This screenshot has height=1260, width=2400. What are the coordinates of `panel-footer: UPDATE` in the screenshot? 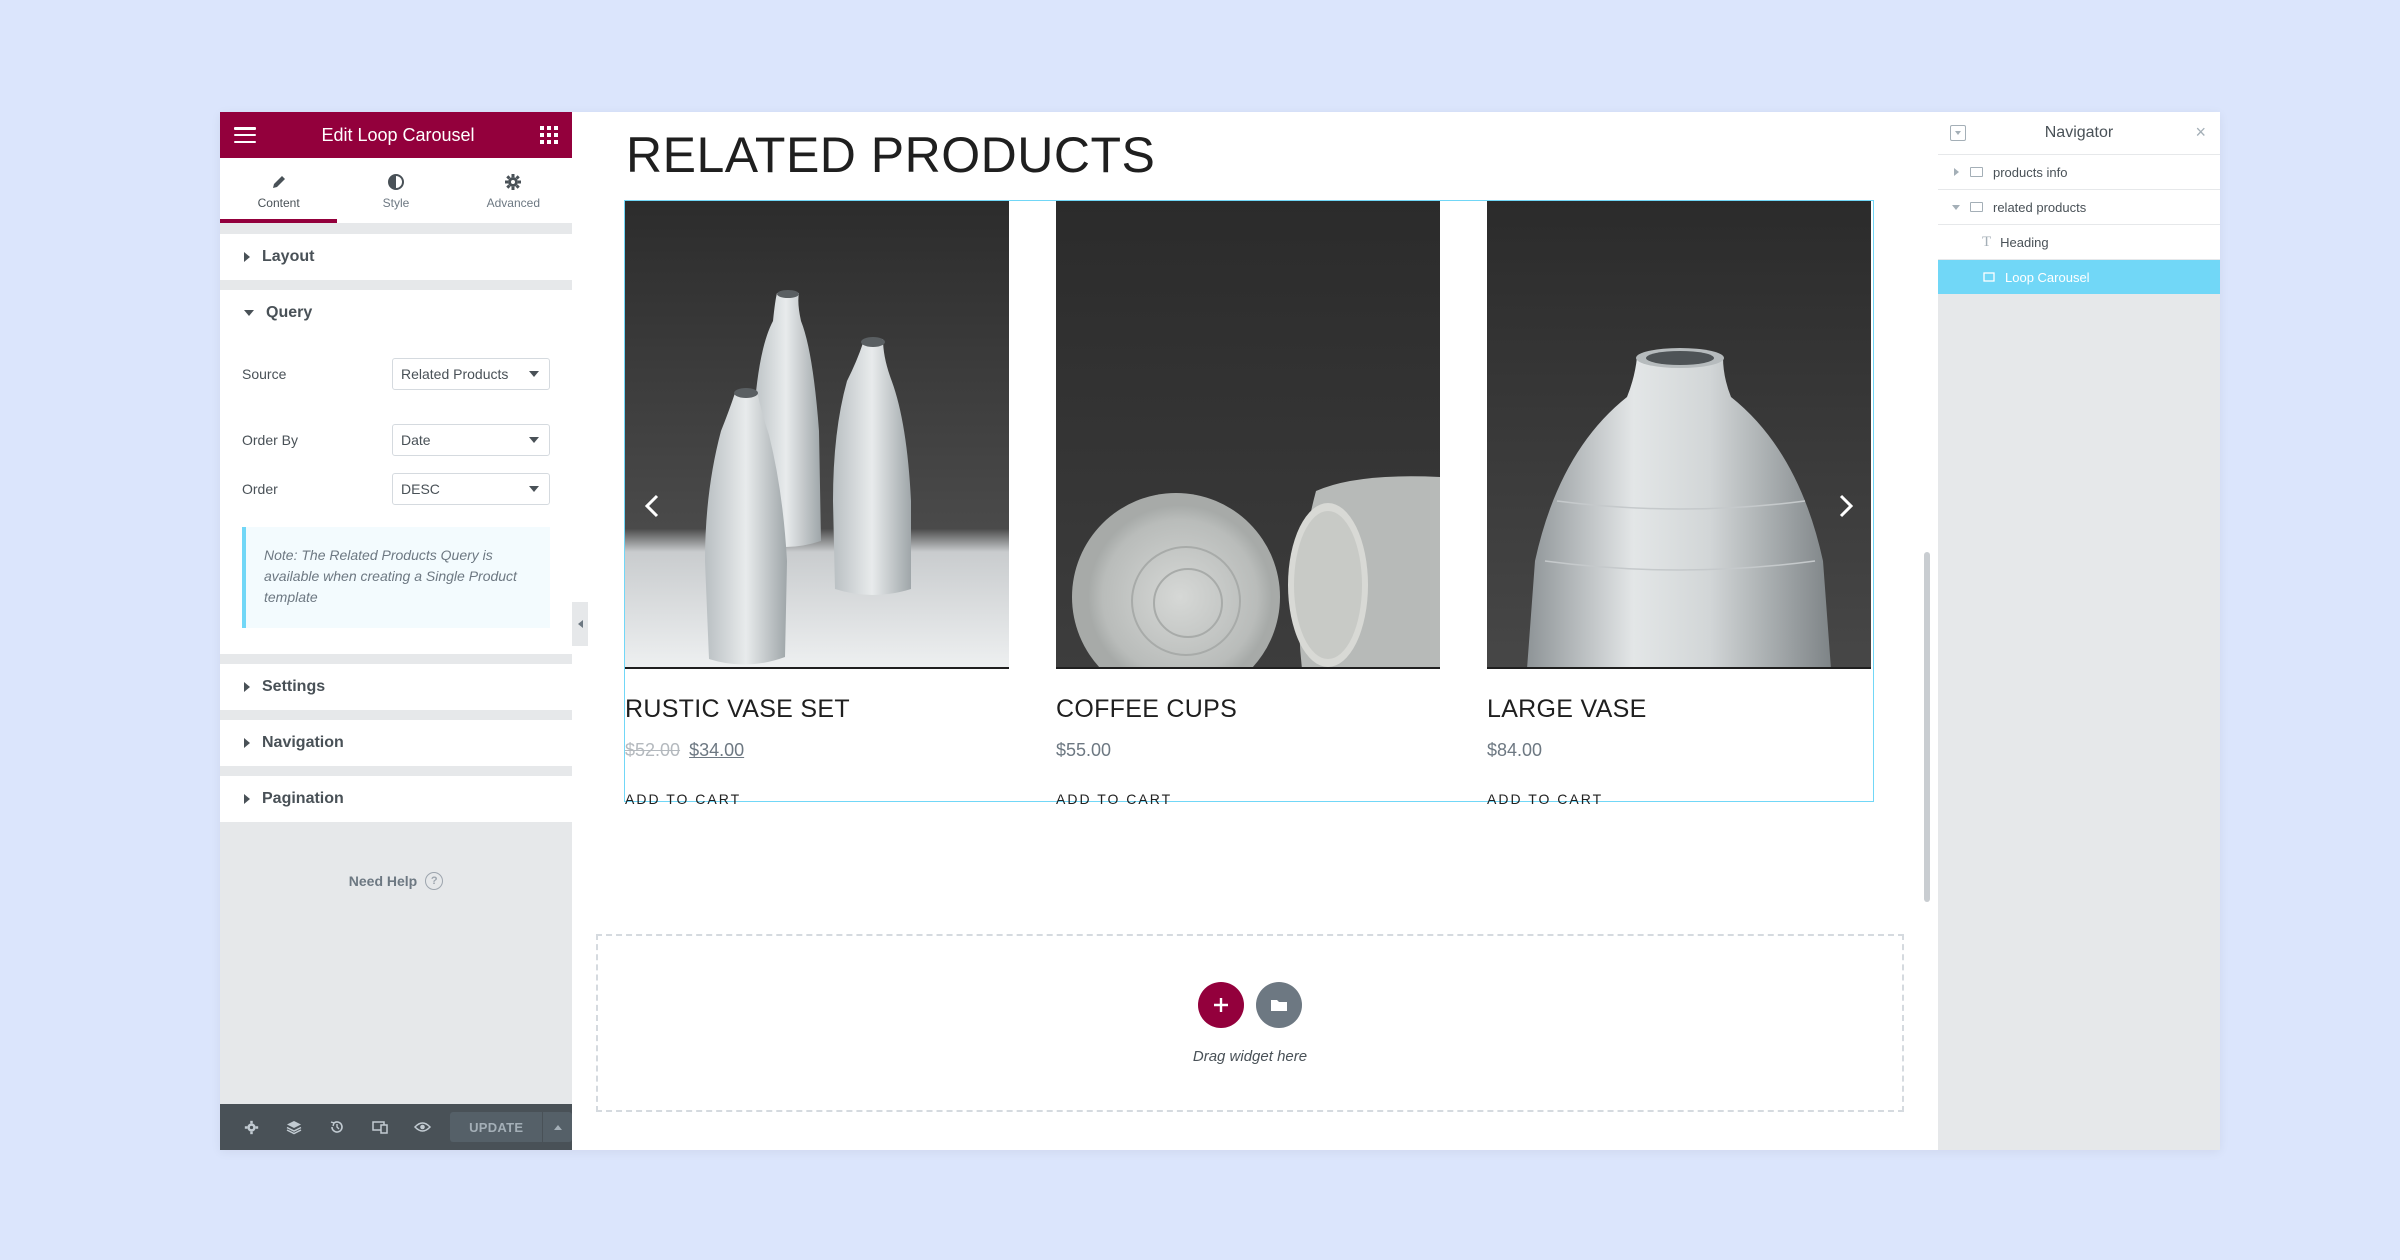 It's located at (396, 1127).